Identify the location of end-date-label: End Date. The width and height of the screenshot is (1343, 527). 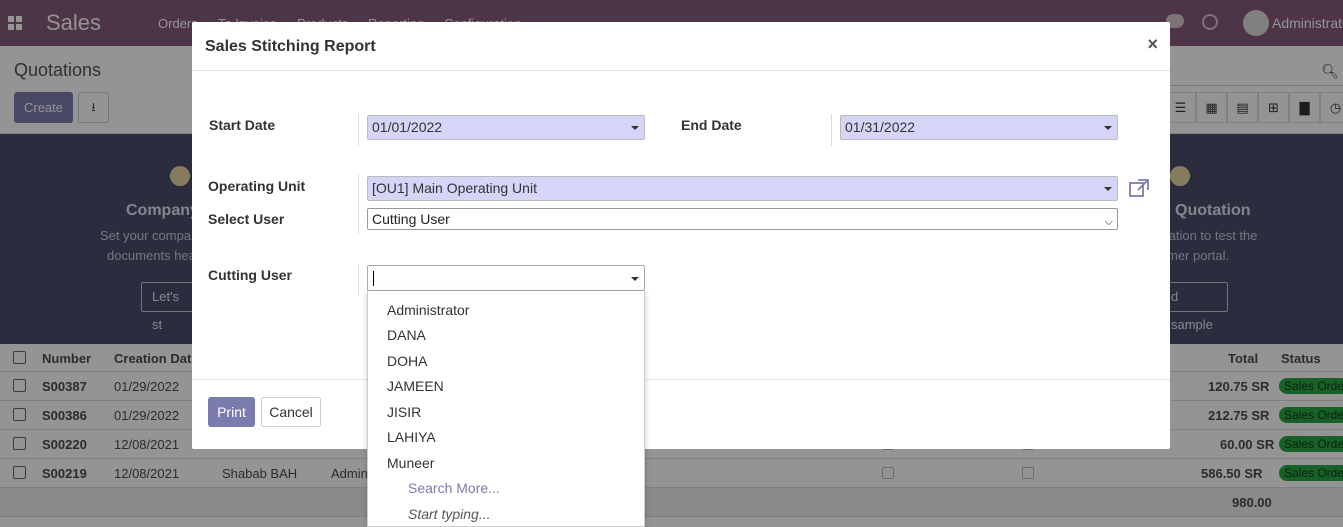
(711, 125).